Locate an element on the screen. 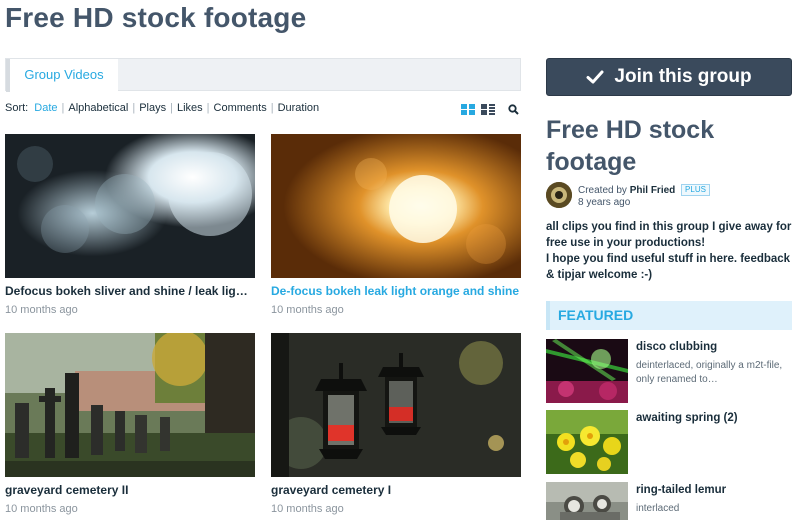  featured-item: ring-tailed lemur interlaced is located at coordinates (669, 501).